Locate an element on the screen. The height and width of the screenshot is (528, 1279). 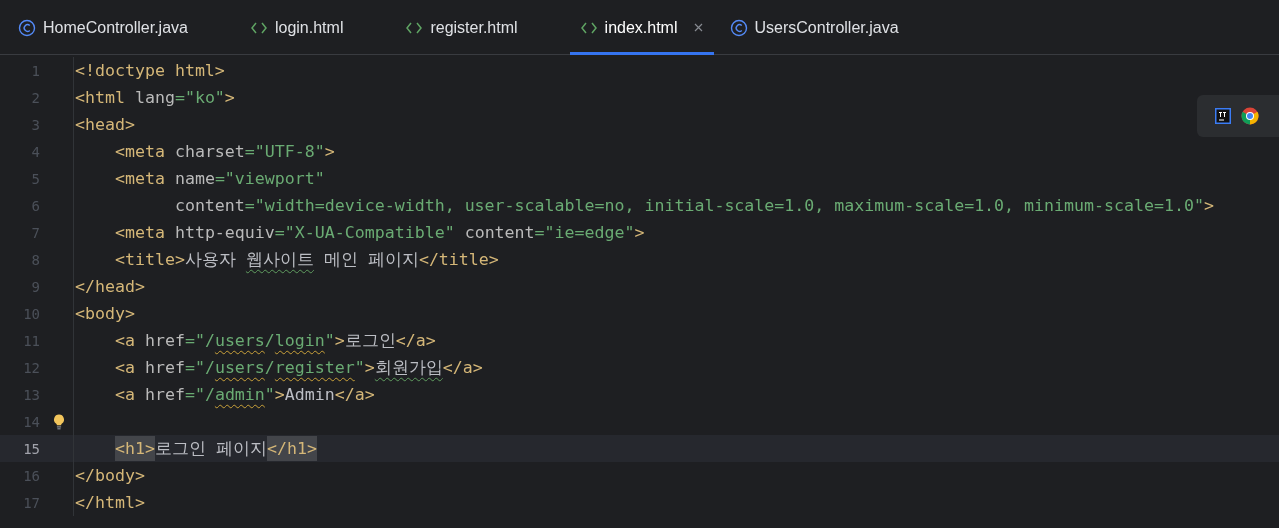
code-text: Admin is located at coordinates (309, 395).